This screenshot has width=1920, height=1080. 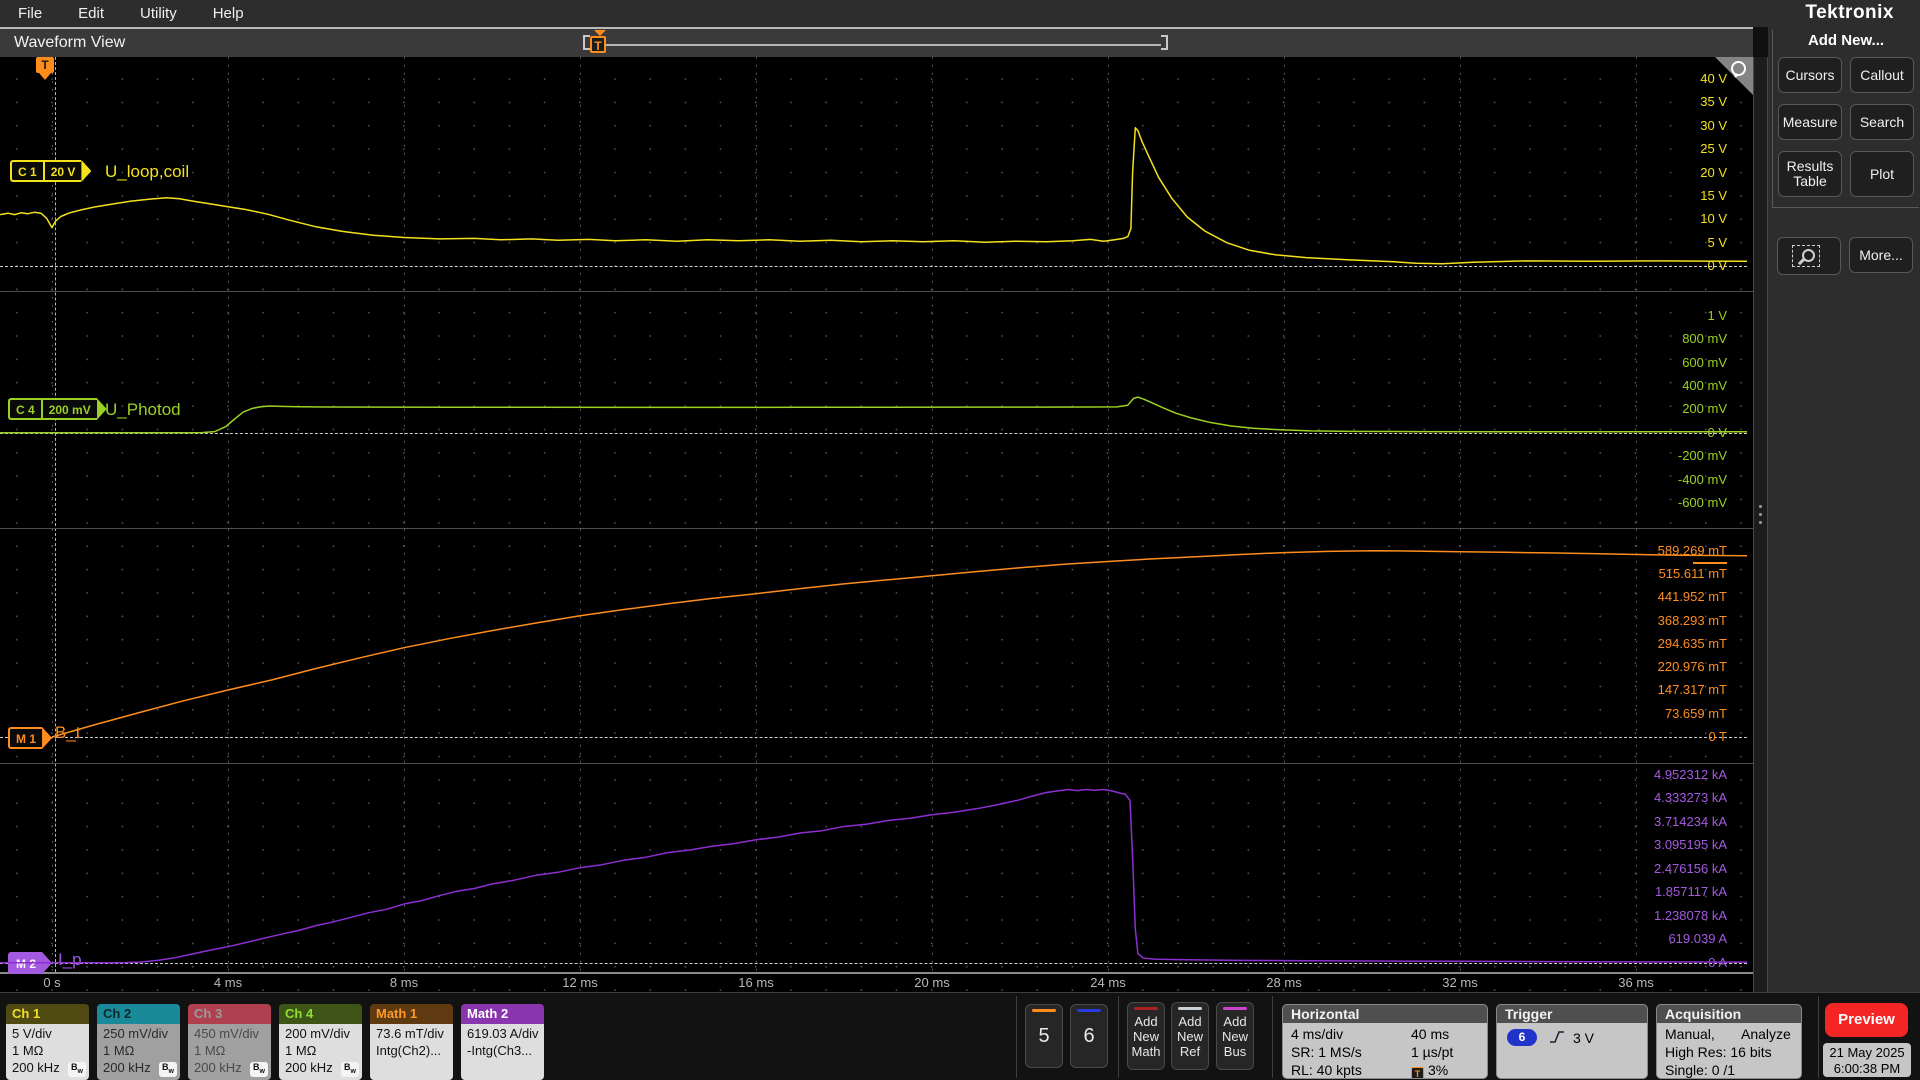 I want to click on page-title: Waveform View, so click(x=70, y=42).